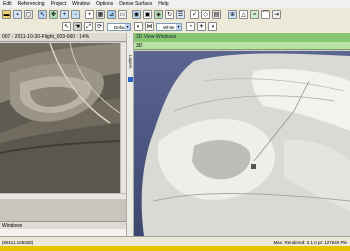  Describe the element at coordinates (169, 14) in the screenshot. I see `rotate-icon: ↻` at that location.